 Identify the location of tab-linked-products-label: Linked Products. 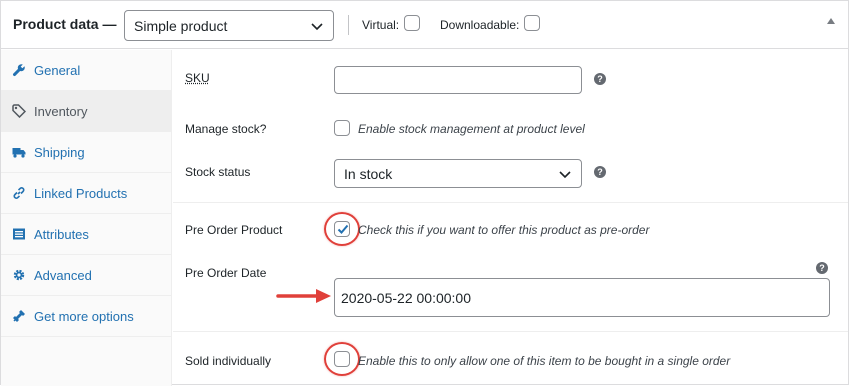
(81, 193).